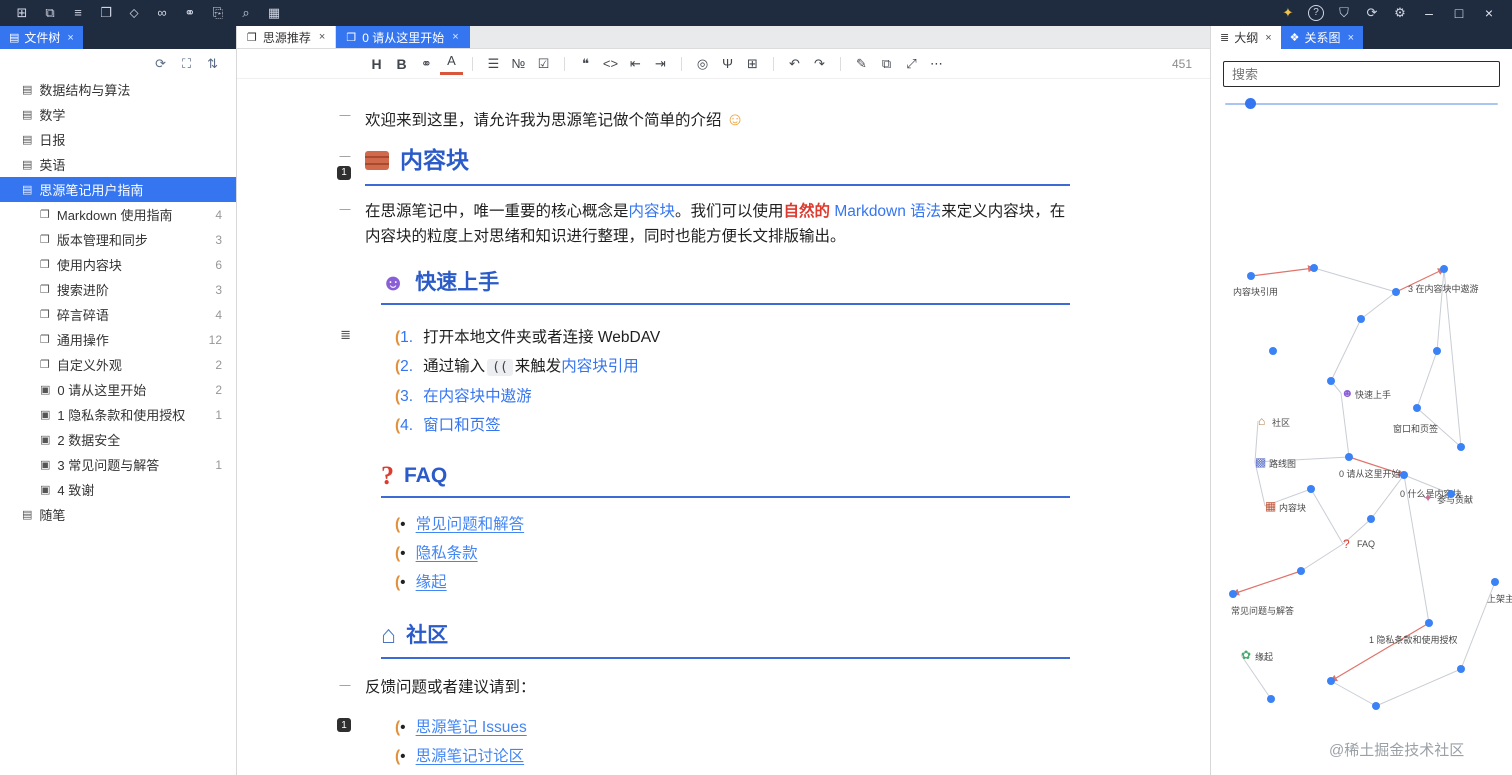 The height and width of the screenshot is (775, 1512). Describe the element at coordinates (118, 89) in the screenshot. I see `tree-item: ▤ 数据结构与算法` at that location.